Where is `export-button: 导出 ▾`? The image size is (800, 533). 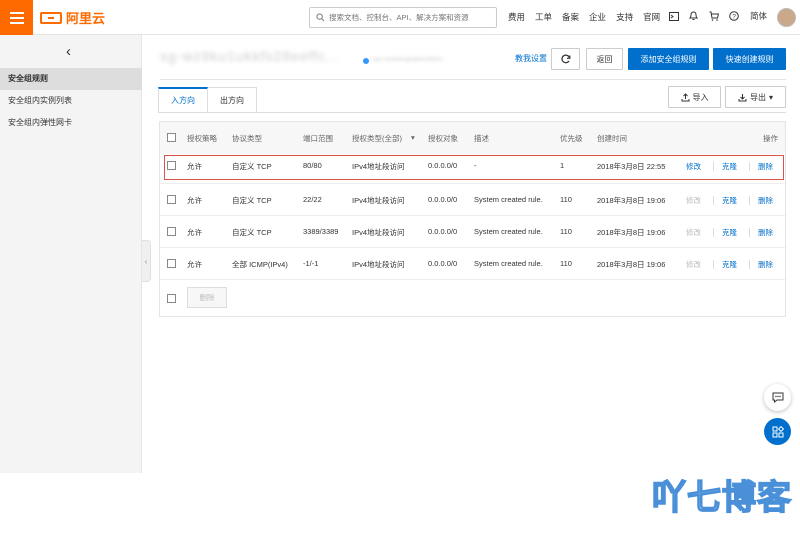 export-button: 导出 ▾ is located at coordinates (755, 97).